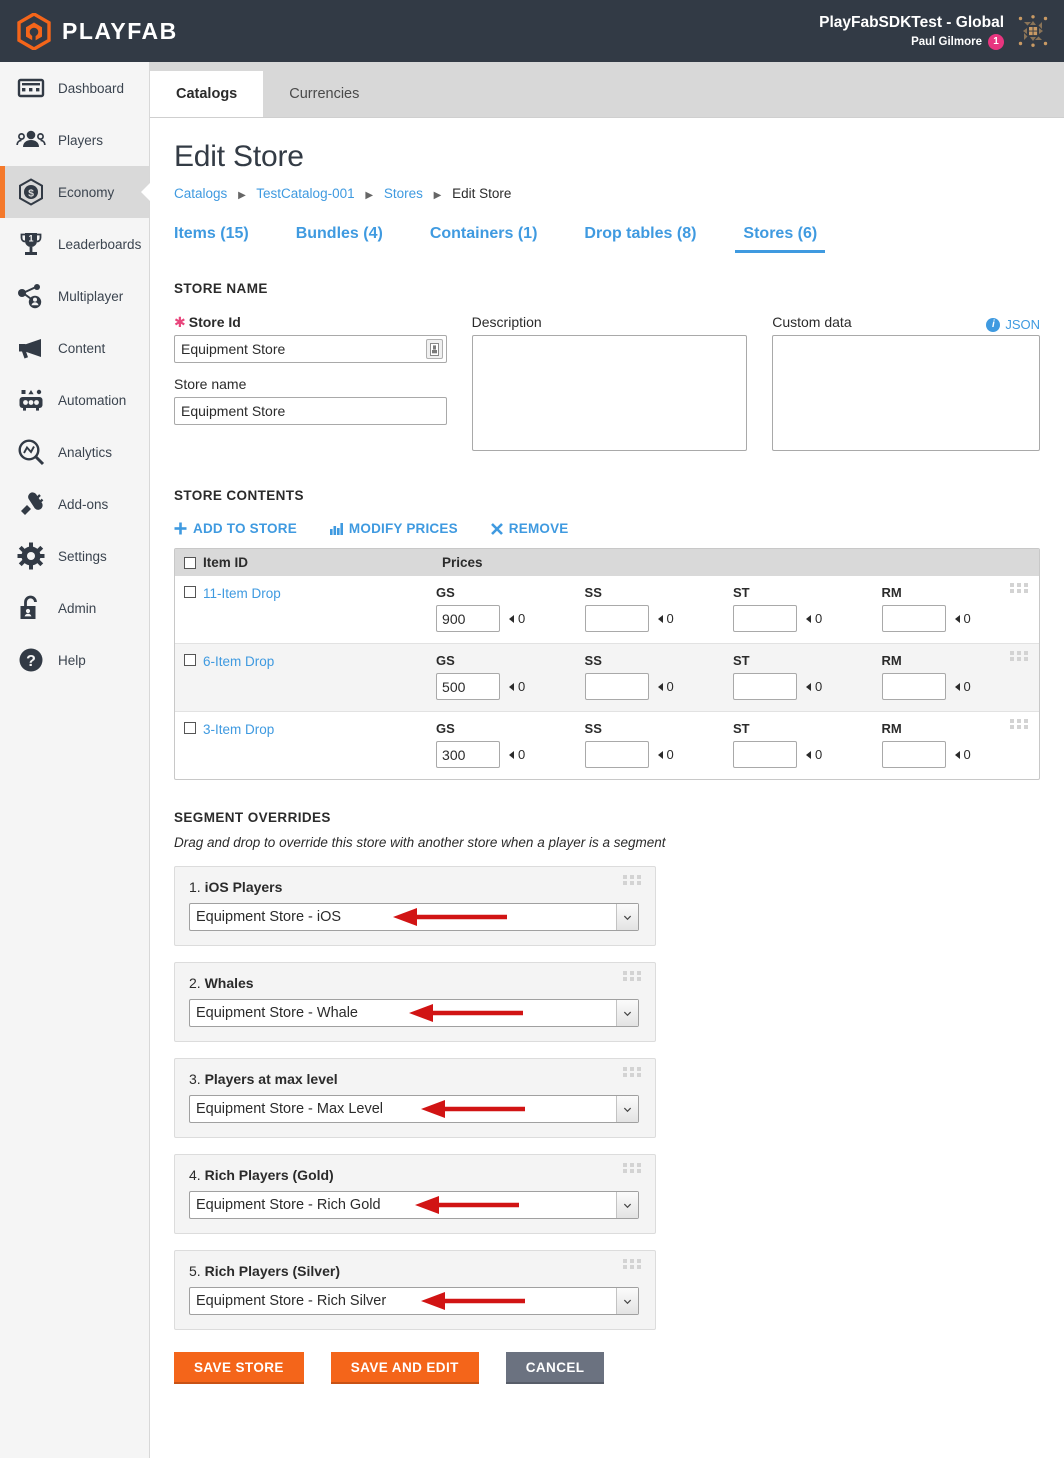  Describe the element at coordinates (414, 917) in the screenshot. I see `segment-store-select: Equipment Store - iOS` at that location.